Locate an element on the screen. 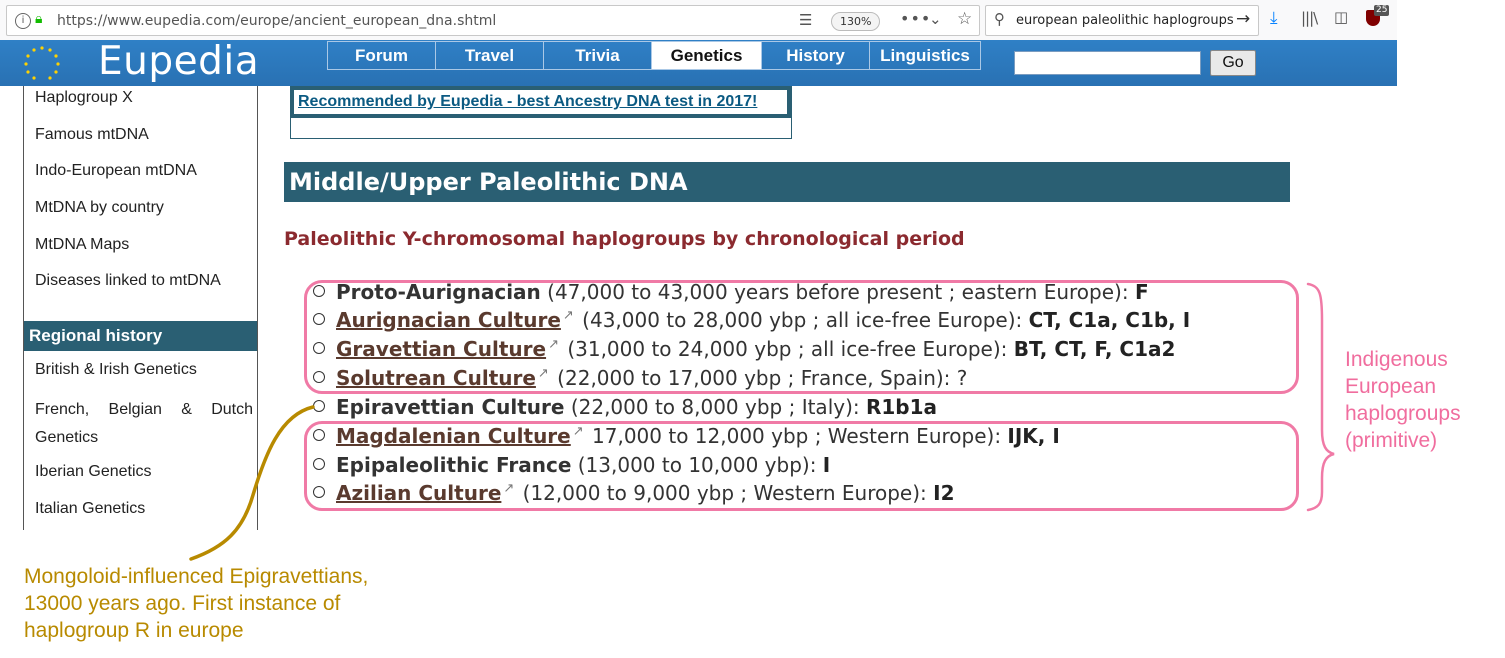  annotation-line: (primitive) is located at coordinates (1391, 440).